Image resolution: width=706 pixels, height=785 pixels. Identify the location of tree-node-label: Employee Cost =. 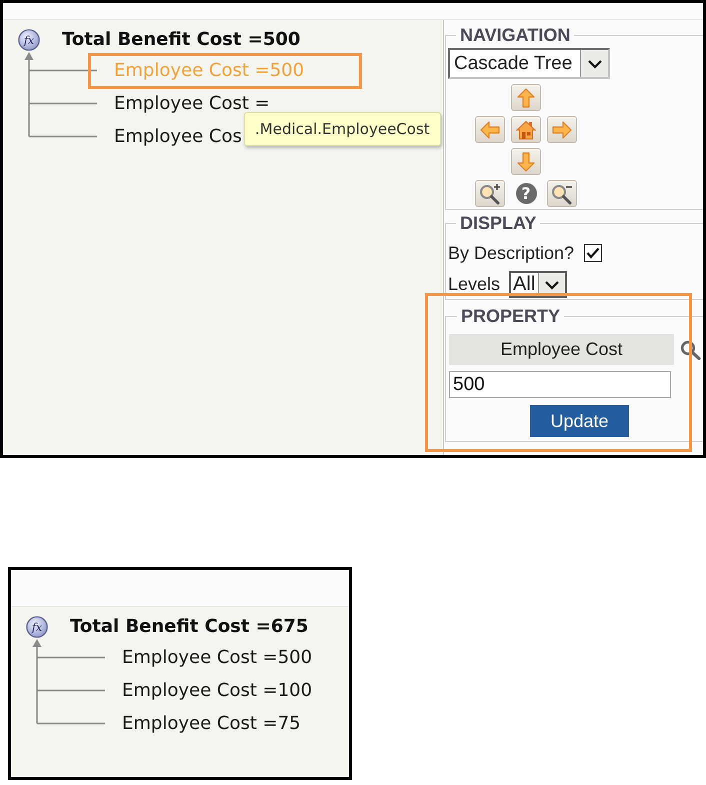
(192, 104).